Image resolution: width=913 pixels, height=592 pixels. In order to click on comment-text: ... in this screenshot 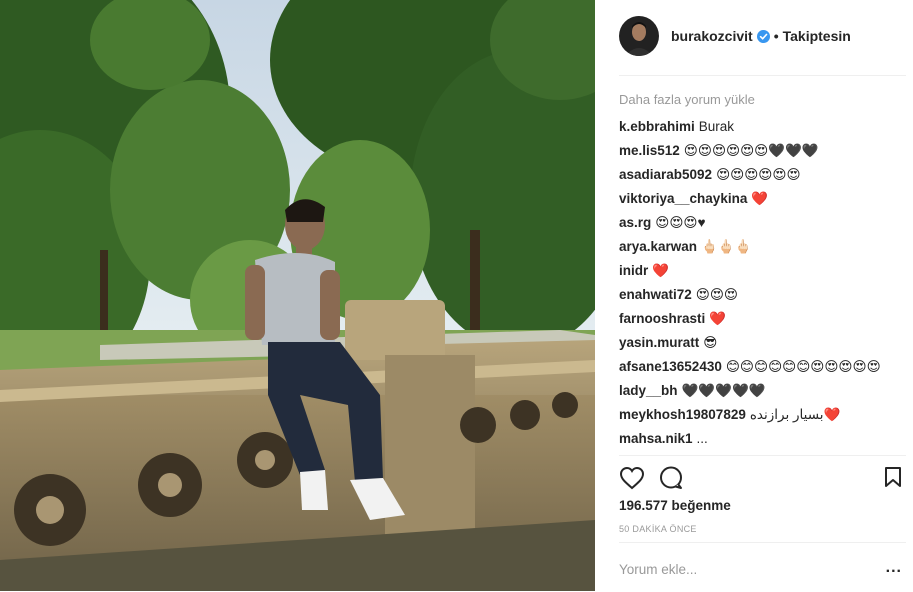, I will do `click(702, 438)`.